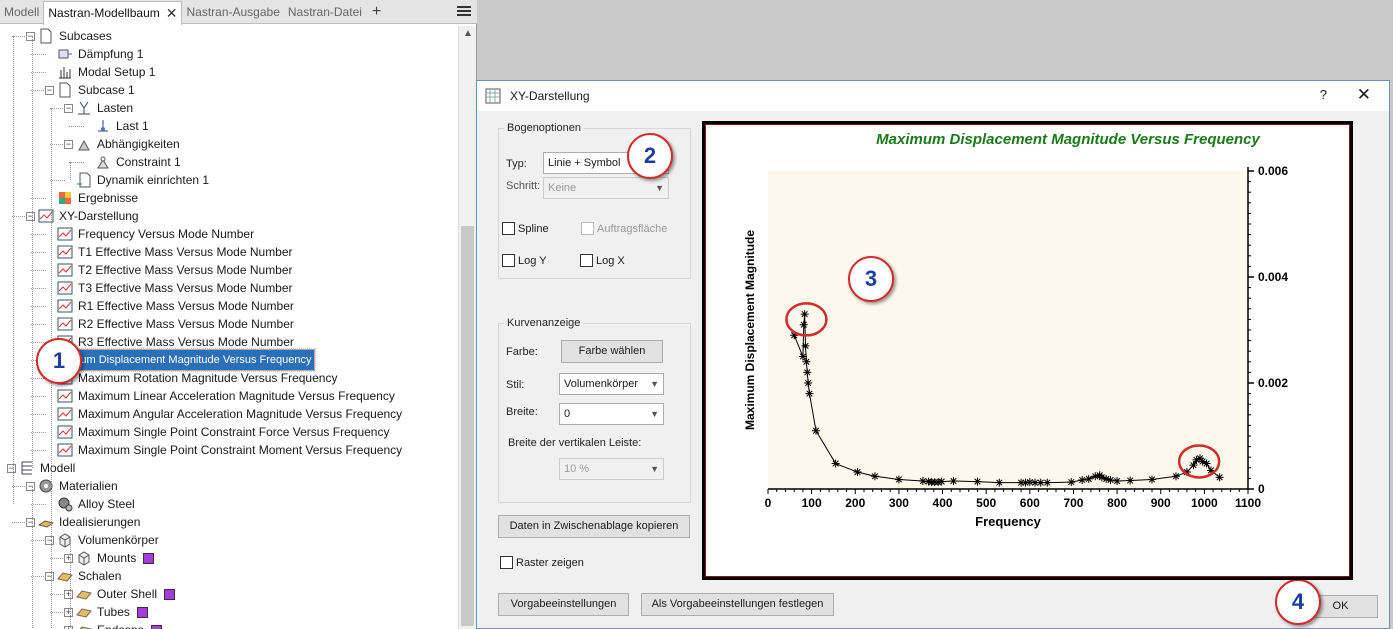  Describe the element at coordinates (170, 594) in the screenshot. I see `color-swatch` at that location.